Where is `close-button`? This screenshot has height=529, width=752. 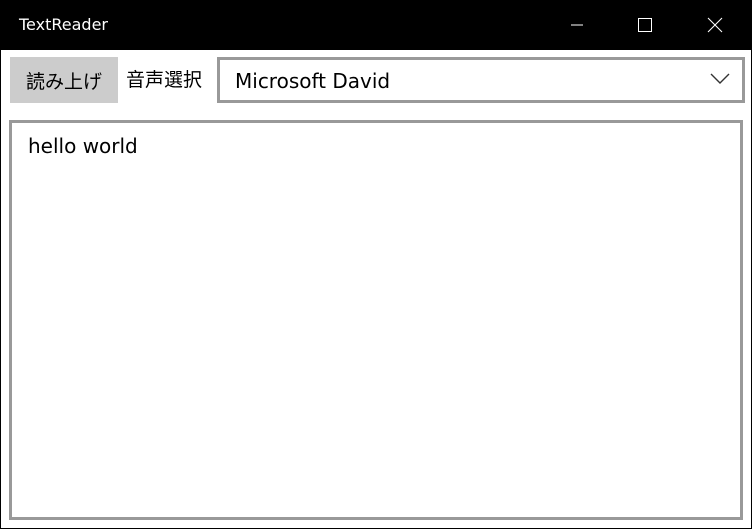
close-button is located at coordinates (715, 25).